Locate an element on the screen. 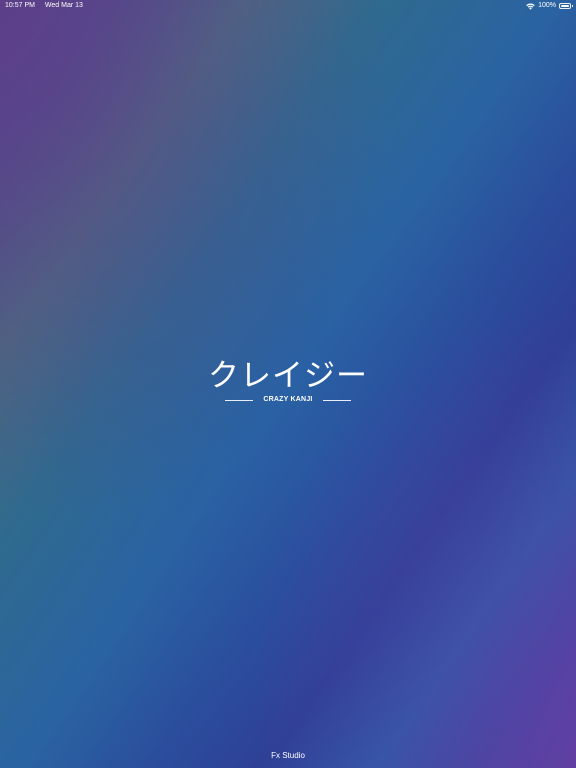 This screenshot has height=768, width=576. logo-subtitle: CRAZY KANJI is located at coordinates (288, 399).